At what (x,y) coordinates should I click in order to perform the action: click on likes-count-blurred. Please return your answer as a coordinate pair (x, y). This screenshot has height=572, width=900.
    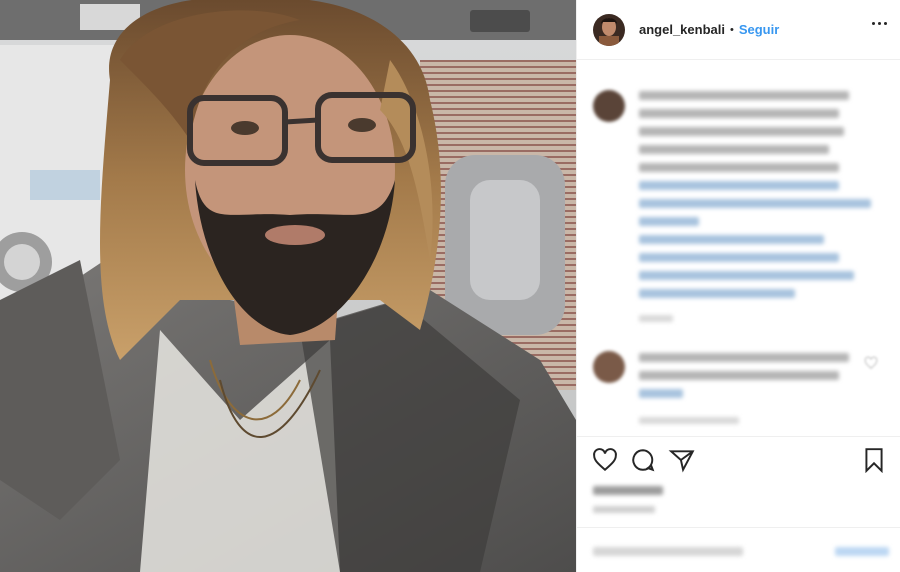
    Looking at the image, I should click on (628, 490).